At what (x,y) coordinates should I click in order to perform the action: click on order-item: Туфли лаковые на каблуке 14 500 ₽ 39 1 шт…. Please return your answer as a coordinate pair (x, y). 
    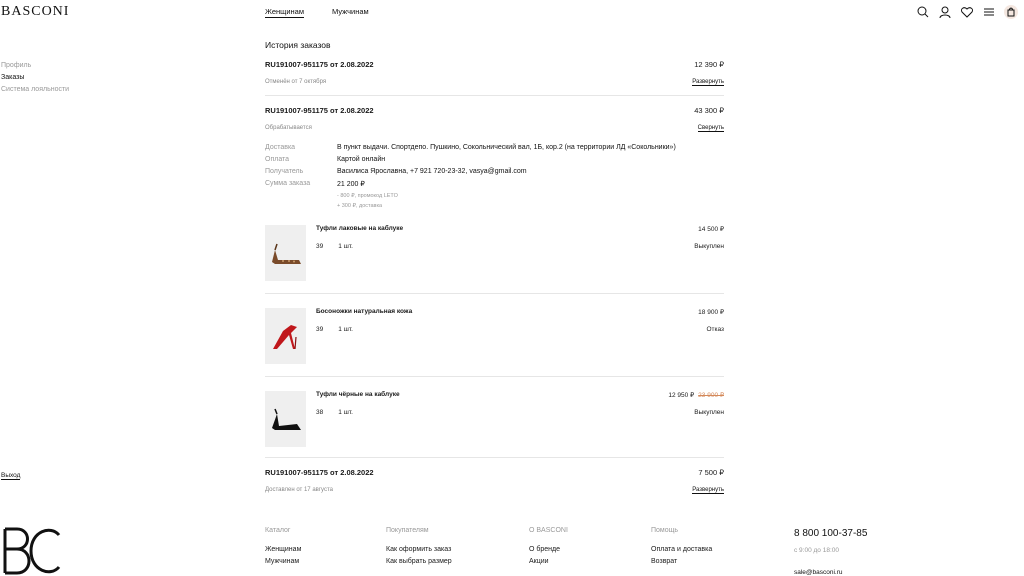
    Looking at the image, I should click on (494, 253).